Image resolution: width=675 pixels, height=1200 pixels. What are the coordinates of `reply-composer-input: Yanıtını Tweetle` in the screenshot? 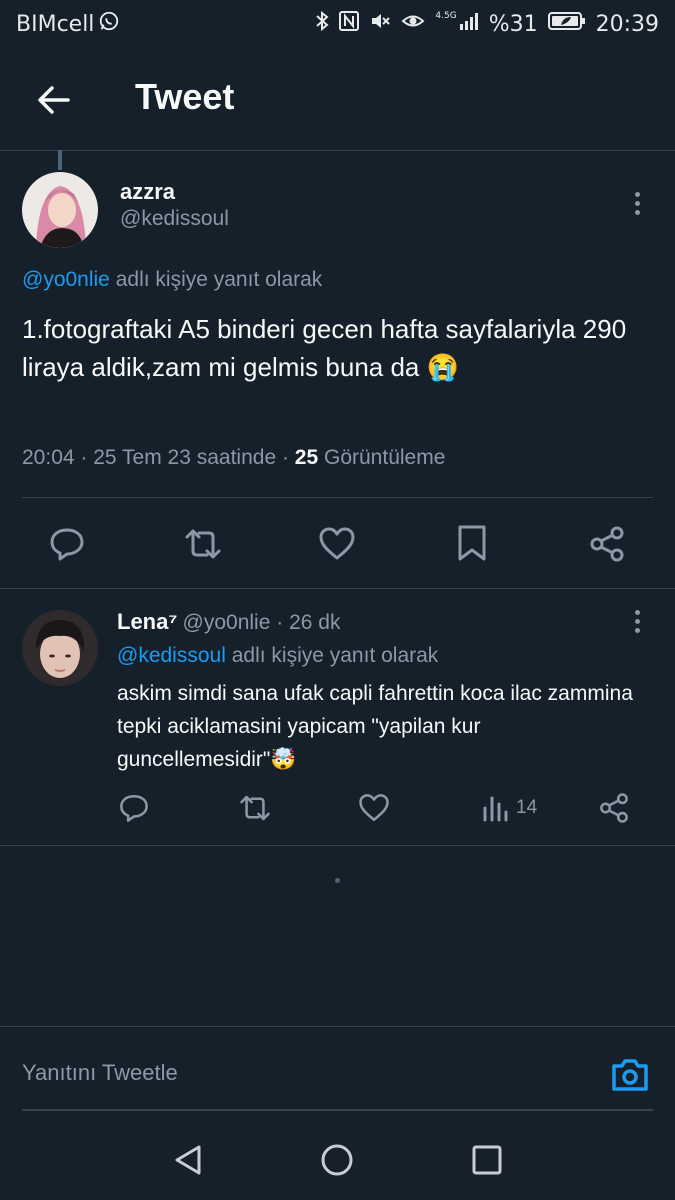 It's located at (100, 1073).